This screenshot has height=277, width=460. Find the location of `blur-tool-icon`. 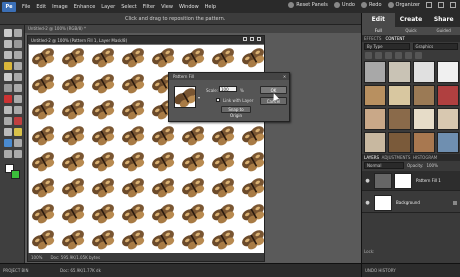

blur-tool-icon is located at coordinates (18, 143).